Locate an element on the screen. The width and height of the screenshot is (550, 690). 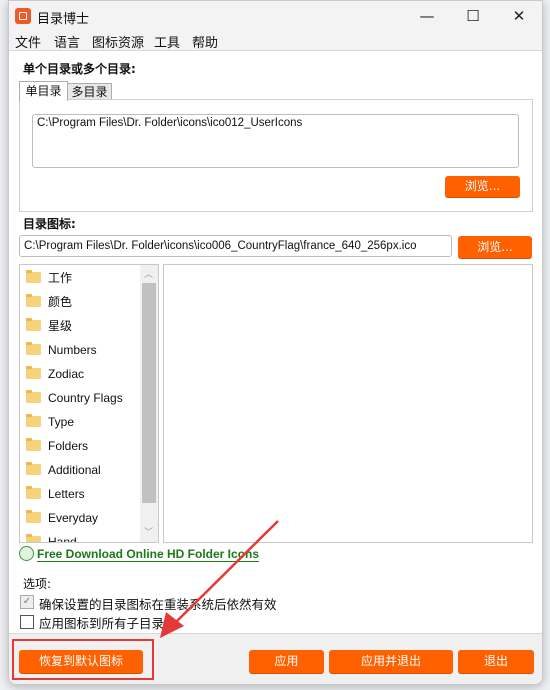
arrow-head is located at coordinates (172, 625).